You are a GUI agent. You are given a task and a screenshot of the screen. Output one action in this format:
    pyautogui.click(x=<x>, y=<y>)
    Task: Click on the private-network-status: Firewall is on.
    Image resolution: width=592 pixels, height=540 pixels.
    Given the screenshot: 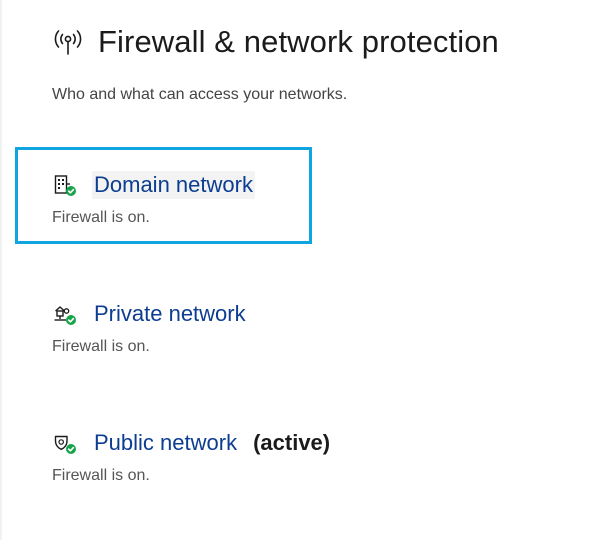 What is the action you would take?
    pyautogui.click(x=101, y=346)
    